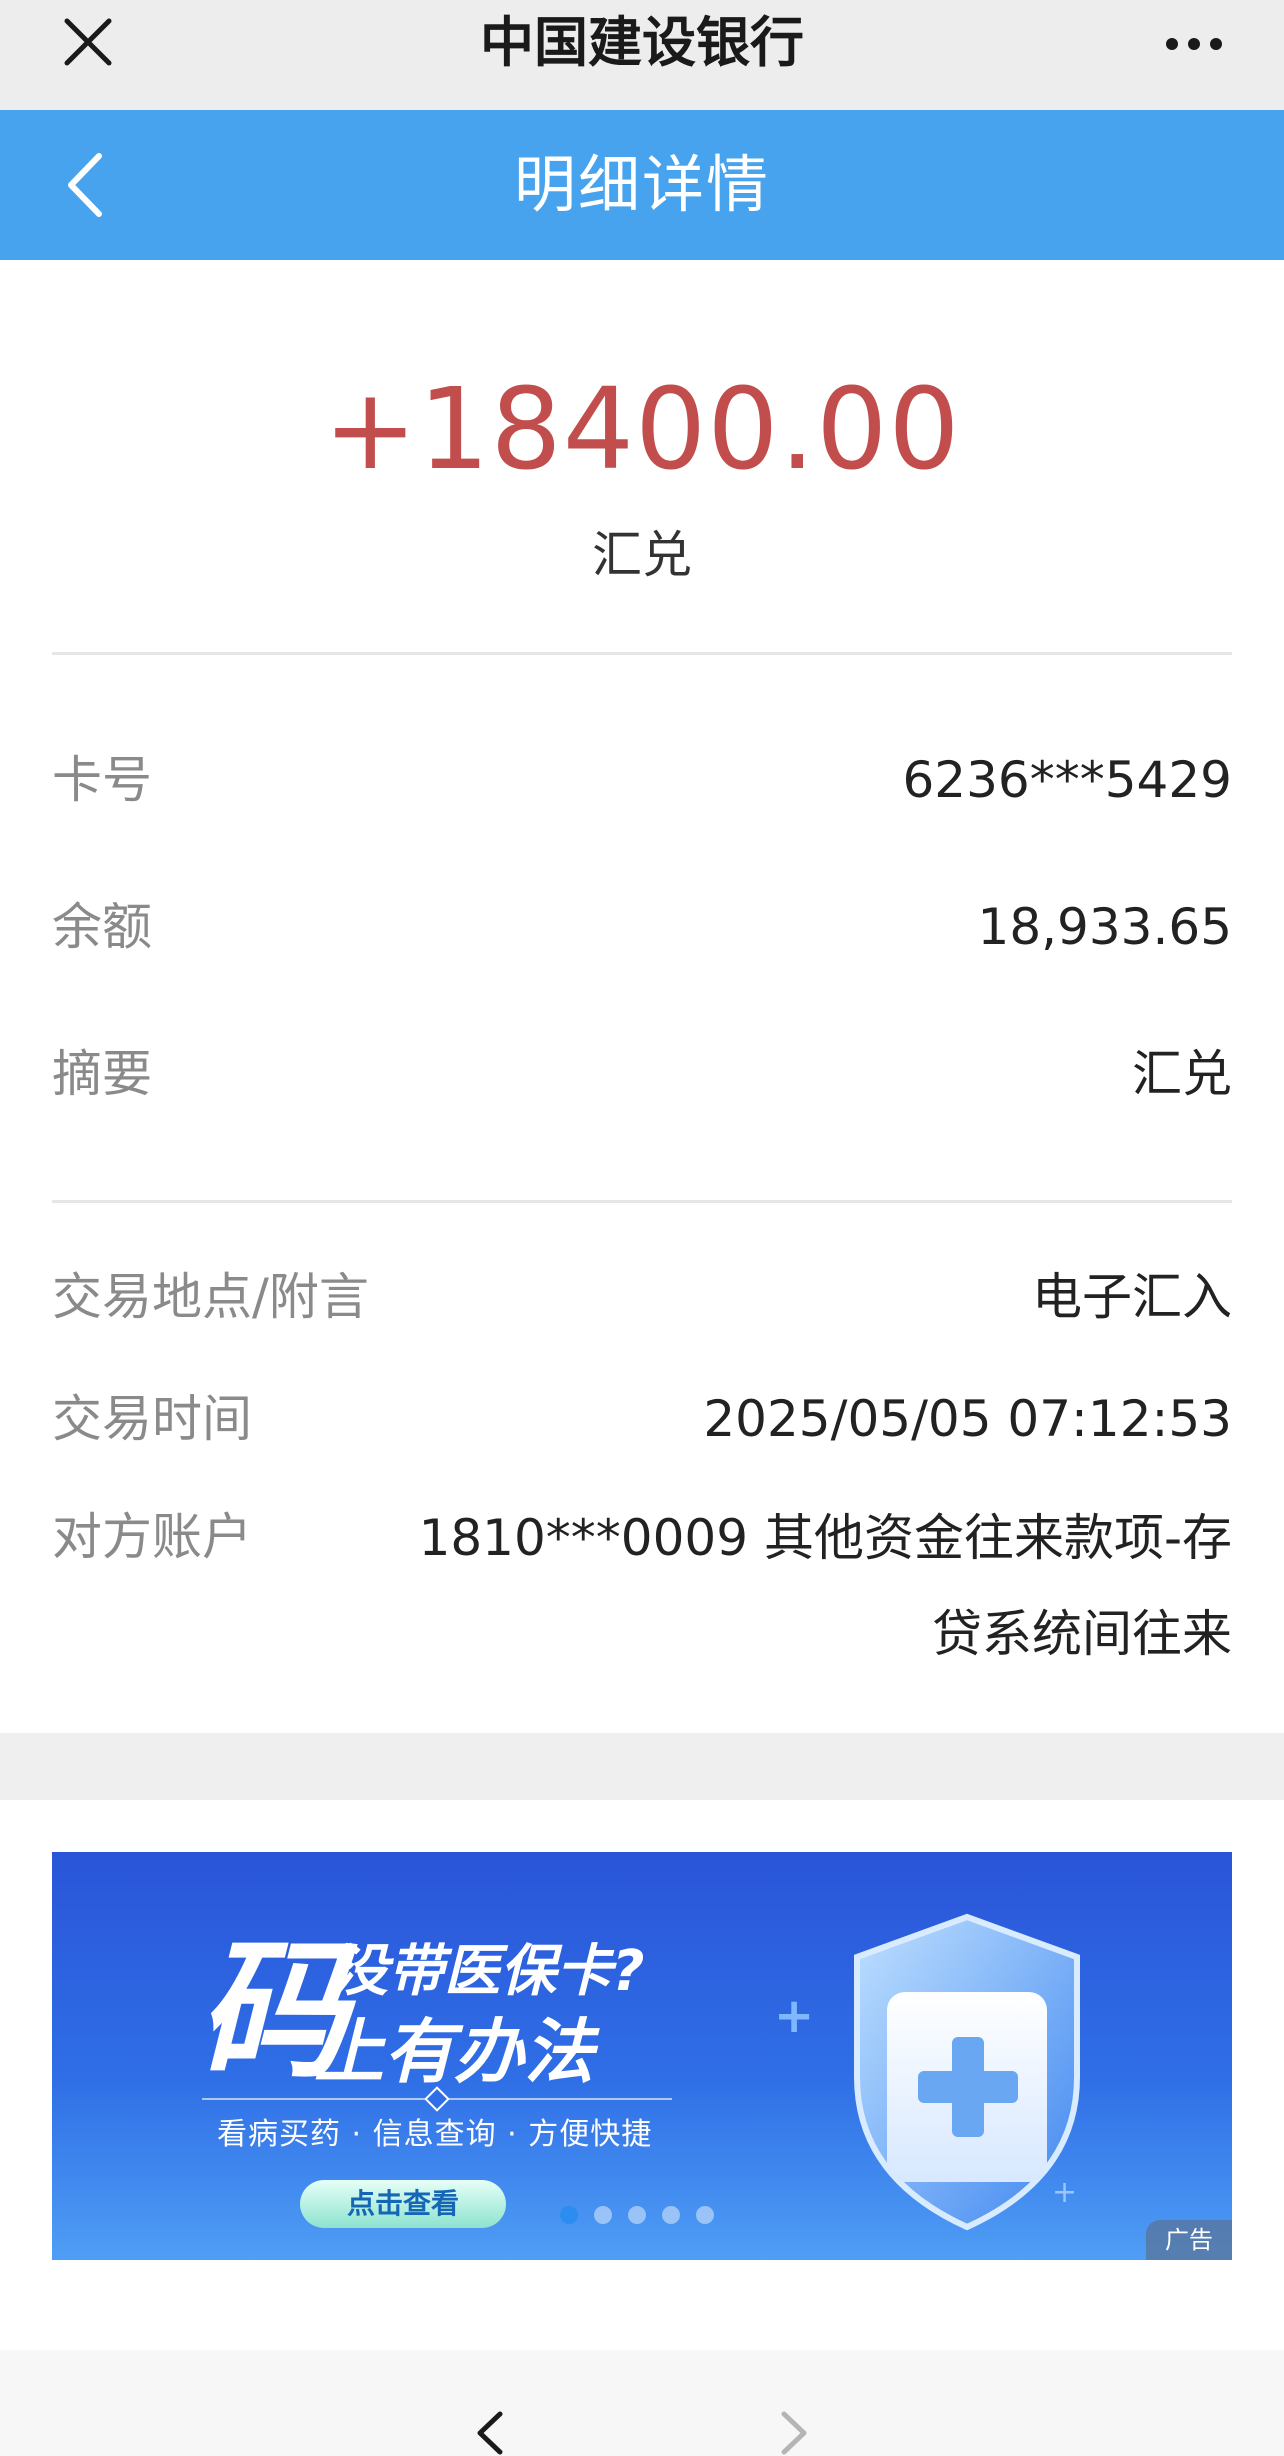 Image resolution: width=1284 pixels, height=2456 pixels. I want to click on plus-icon: +, so click(794, 2016).